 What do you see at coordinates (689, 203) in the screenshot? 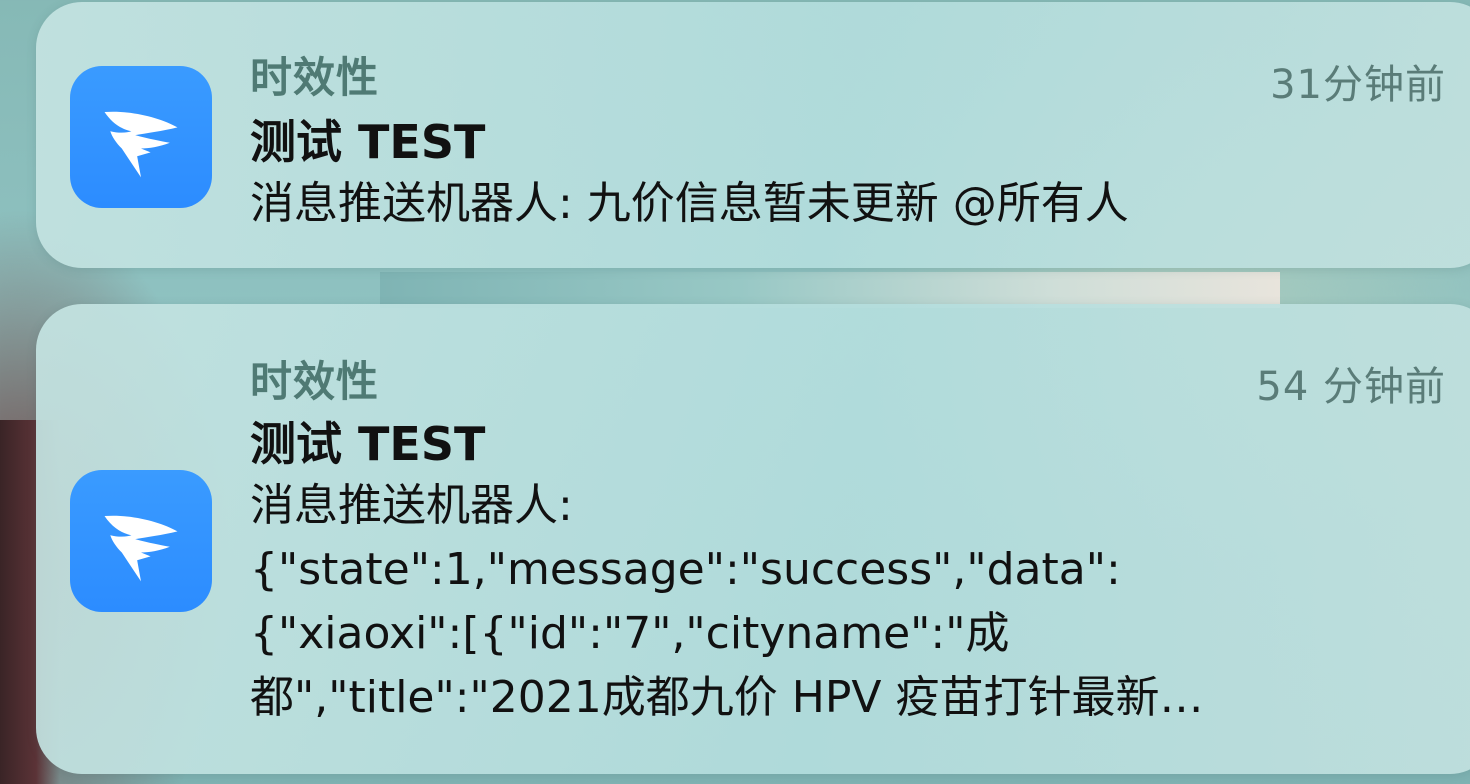
I see `notification-body: 消息推送机器人: 九价信息暂未更新 @所有人` at bounding box center [689, 203].